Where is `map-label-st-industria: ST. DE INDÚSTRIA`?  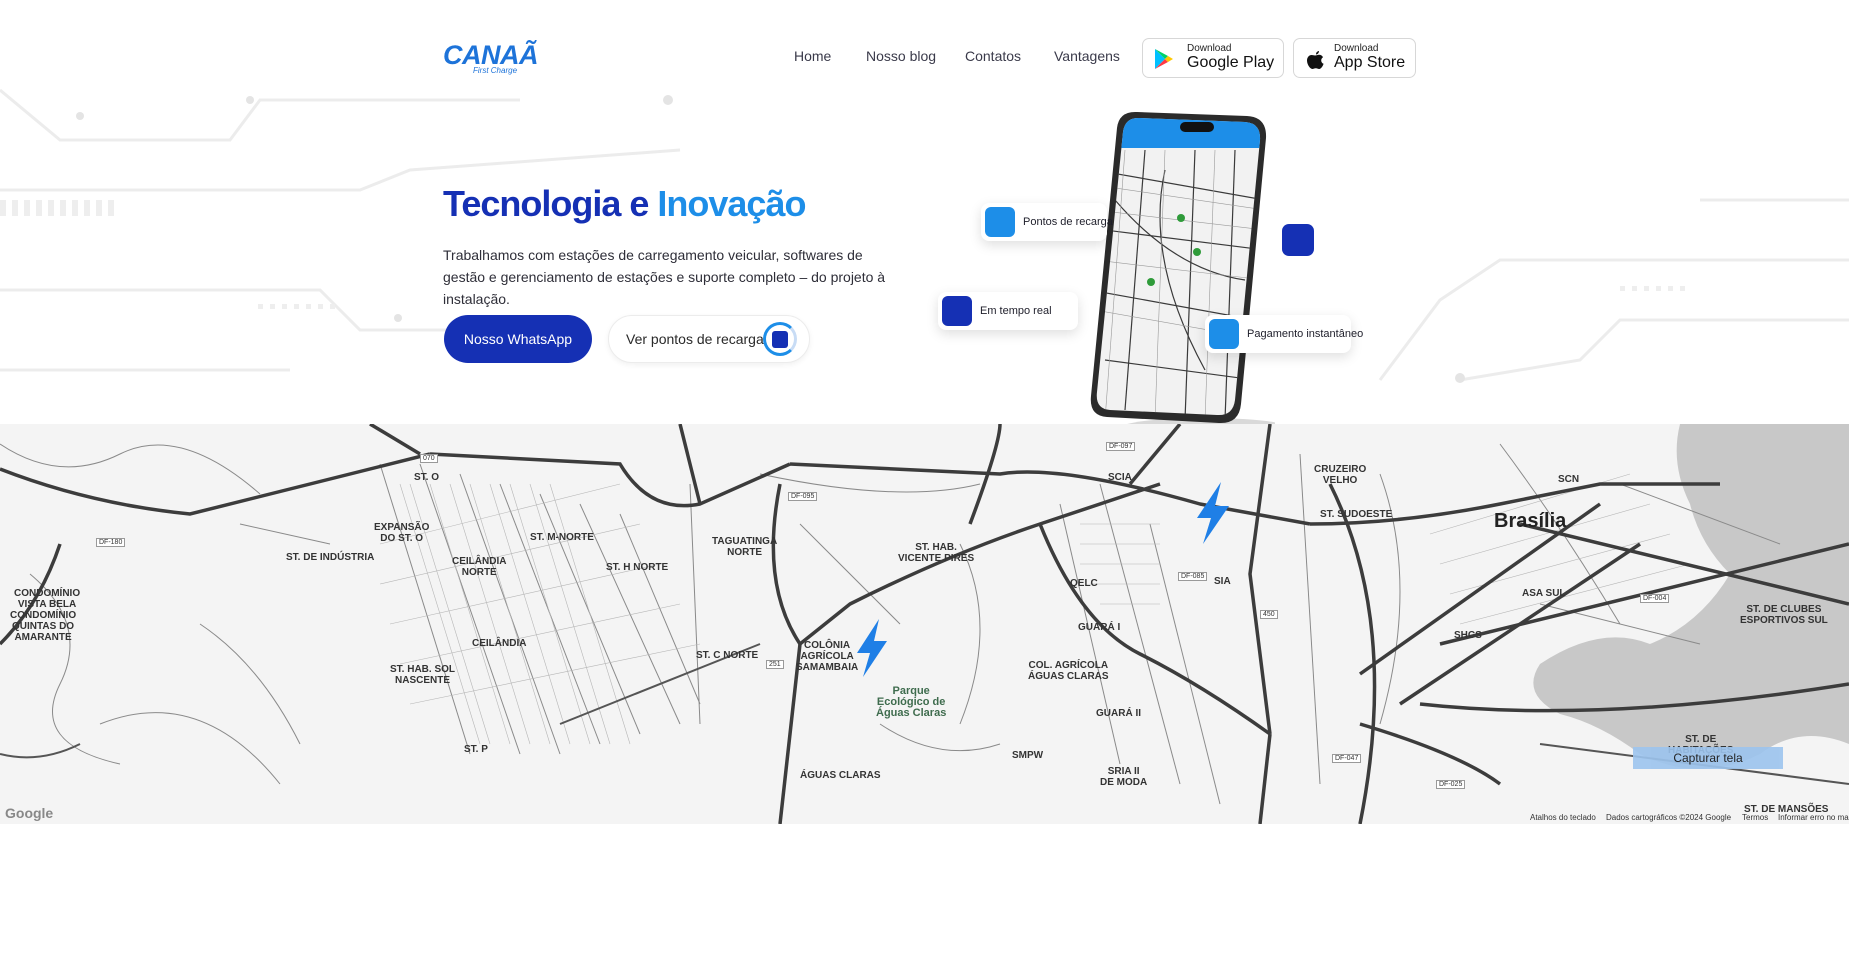
map-label-st-industria: ST. DE INDÚSTRIA is located at coordinates (330, 557).